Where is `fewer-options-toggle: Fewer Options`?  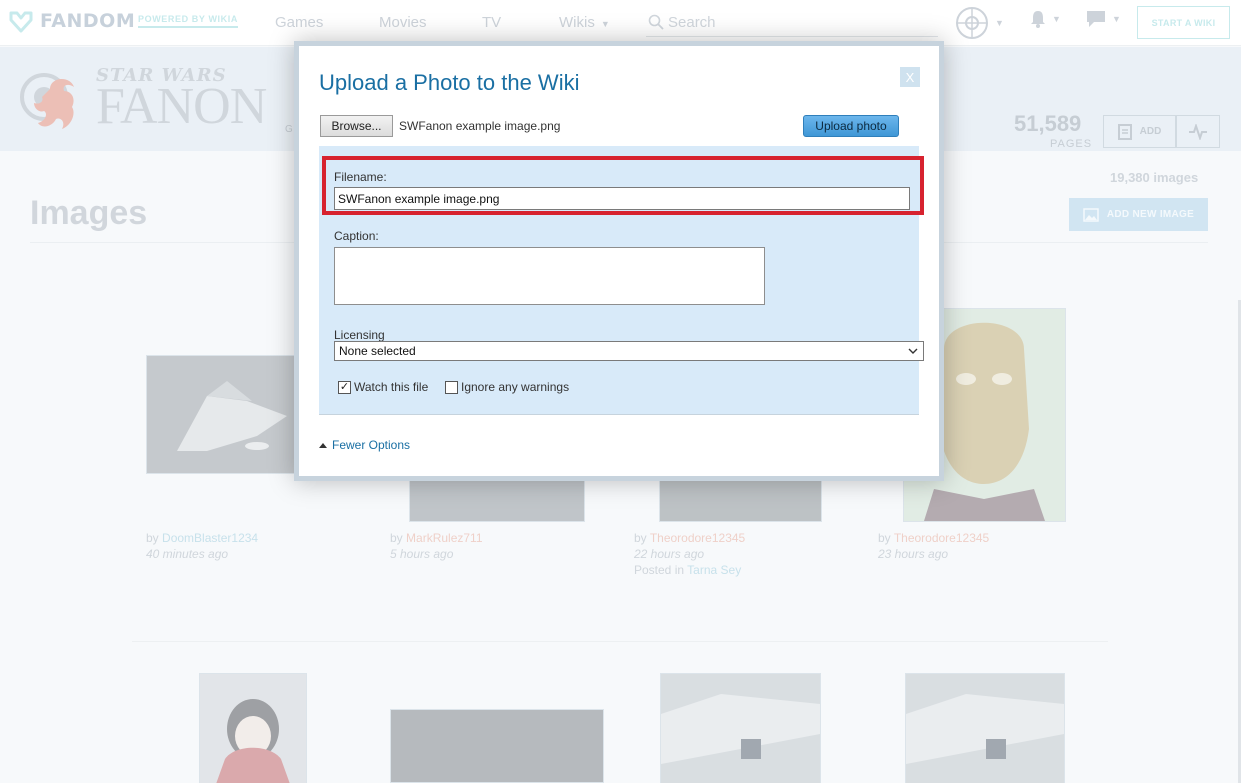
fewer-options-toggle: Fewer Options is located at coordinates (364, 445).